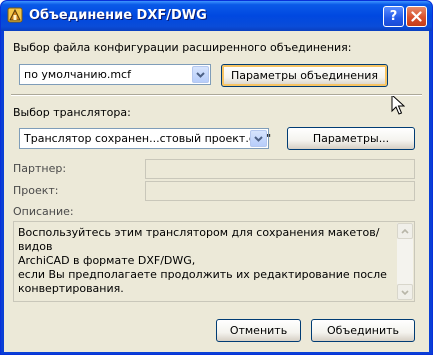 The width and height of the screenshot is (433, 355). I want to click on merge-button: Объединить, so click(363, 330).